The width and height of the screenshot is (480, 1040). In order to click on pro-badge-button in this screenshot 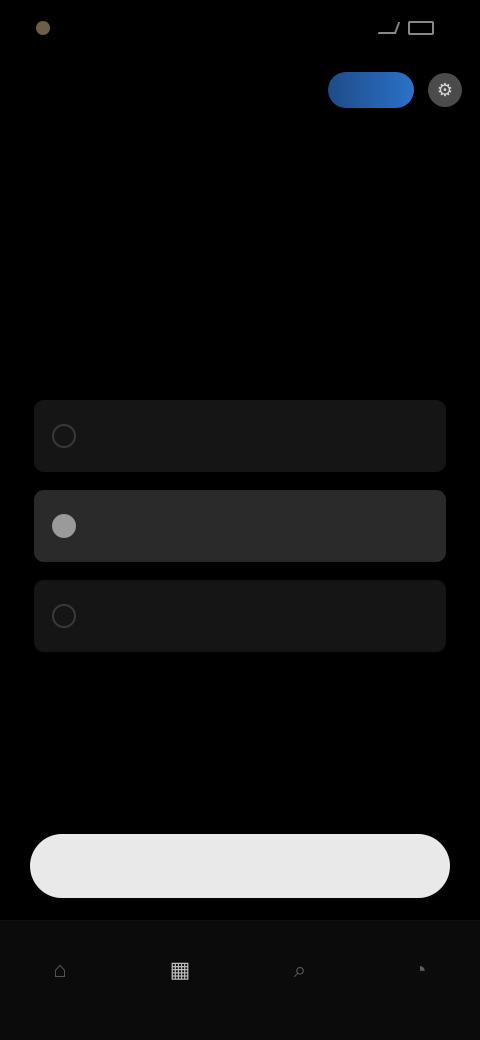, I will do `click(371, 90)`.